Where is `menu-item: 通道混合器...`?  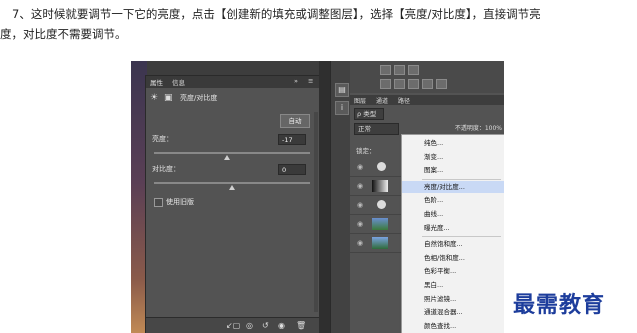
menu-item: 通道混合器... is located at coordinates (453, 312).